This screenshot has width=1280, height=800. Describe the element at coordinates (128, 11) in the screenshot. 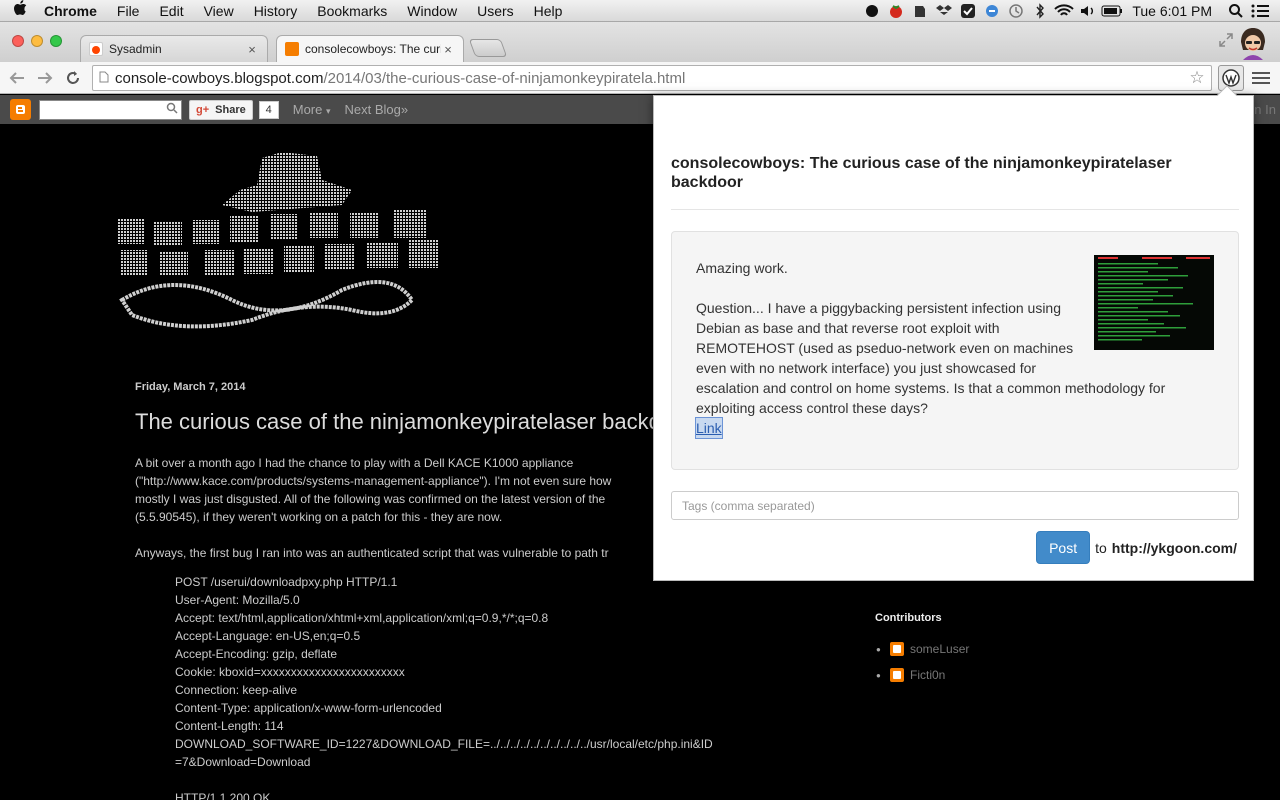

I see `menu-file: File` at that location.